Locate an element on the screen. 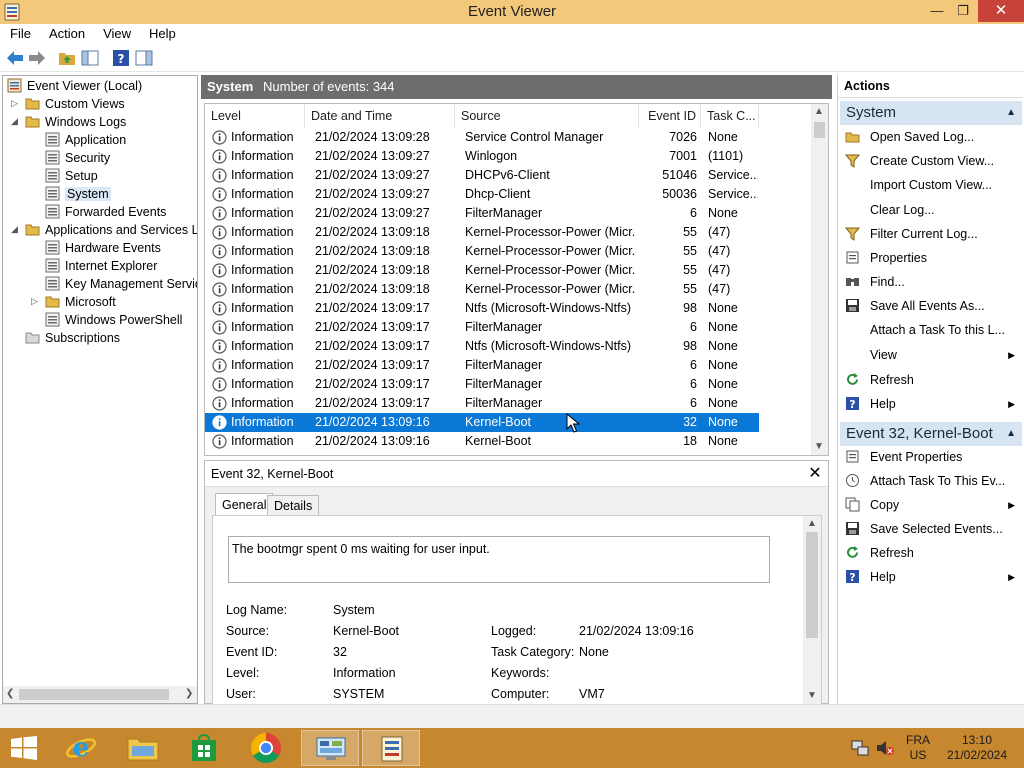  tree-item-applications-services-logs: Applications and Services Logs is located at coordinates (111, 230).